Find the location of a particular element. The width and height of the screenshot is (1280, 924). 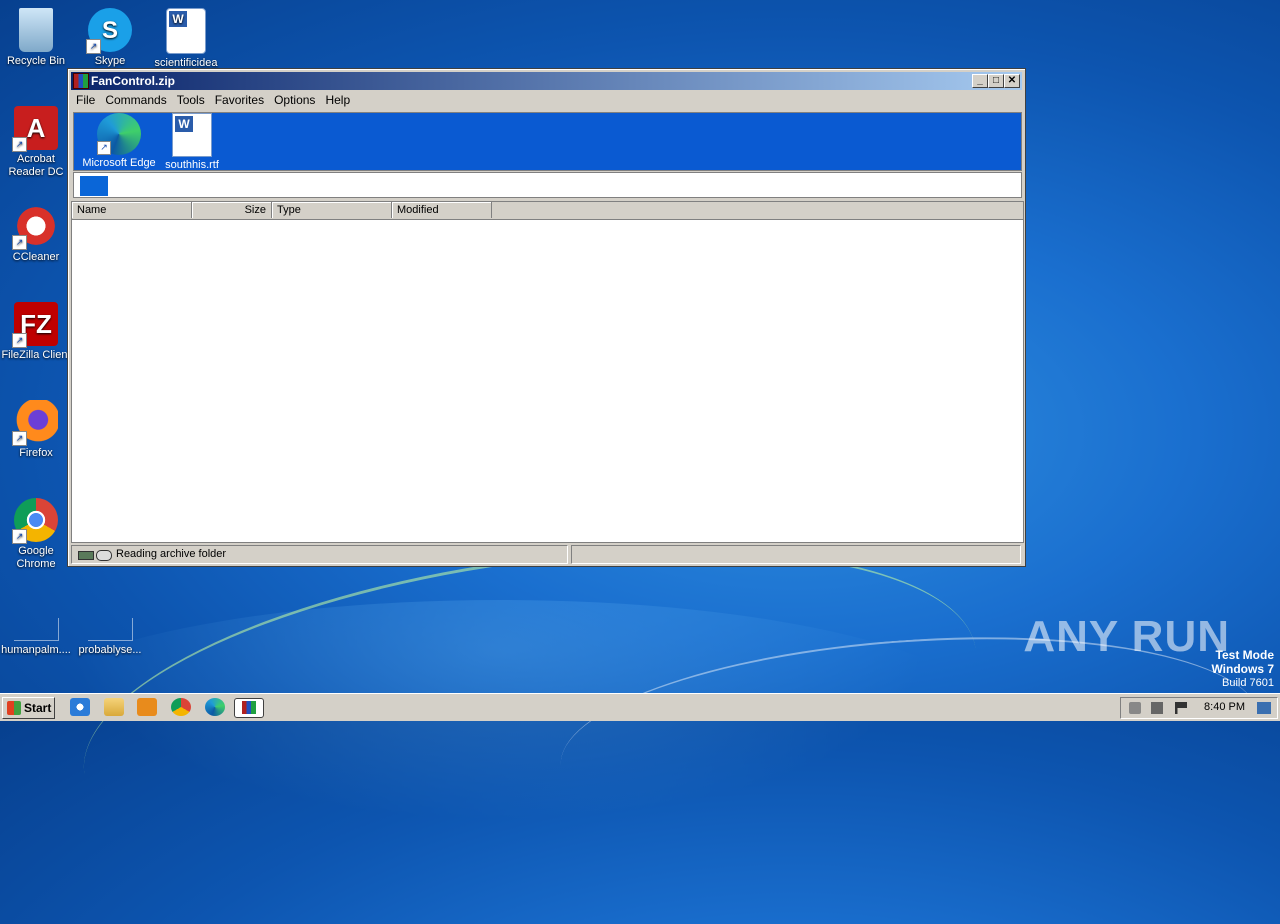

acrobat-icon: A ↗ is located at coordinates (35, 129).